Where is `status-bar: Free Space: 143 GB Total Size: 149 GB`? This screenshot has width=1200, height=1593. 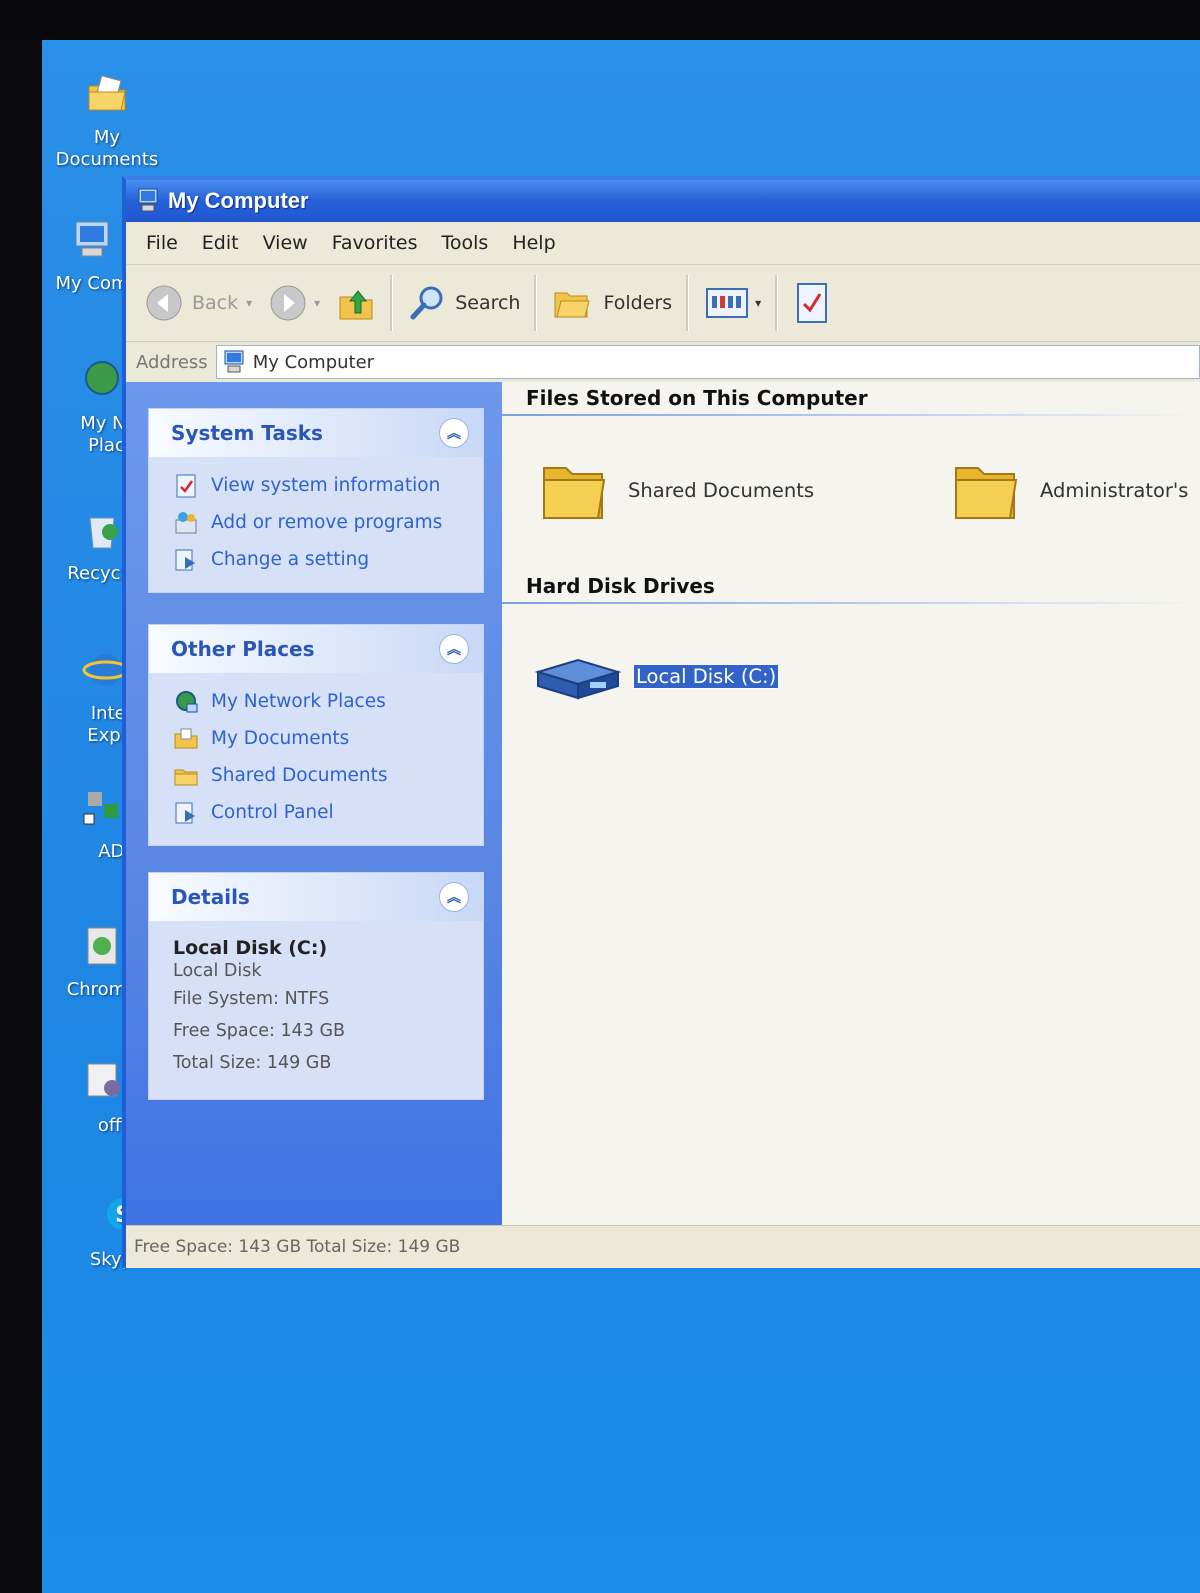
status-bar: Free Space: 143 GB Total Size: 149 GB is located at coordinates (663, 1246).